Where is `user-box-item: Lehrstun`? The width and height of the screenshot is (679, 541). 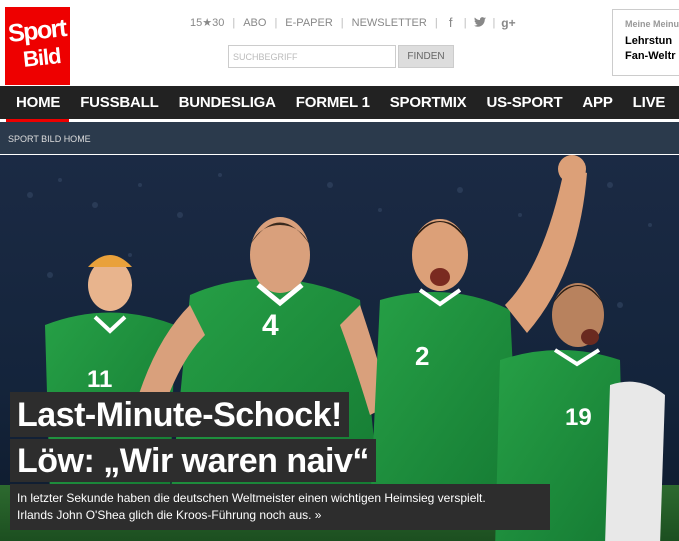
user-box-item: Lehrstun is located at coordinates (652, 41).